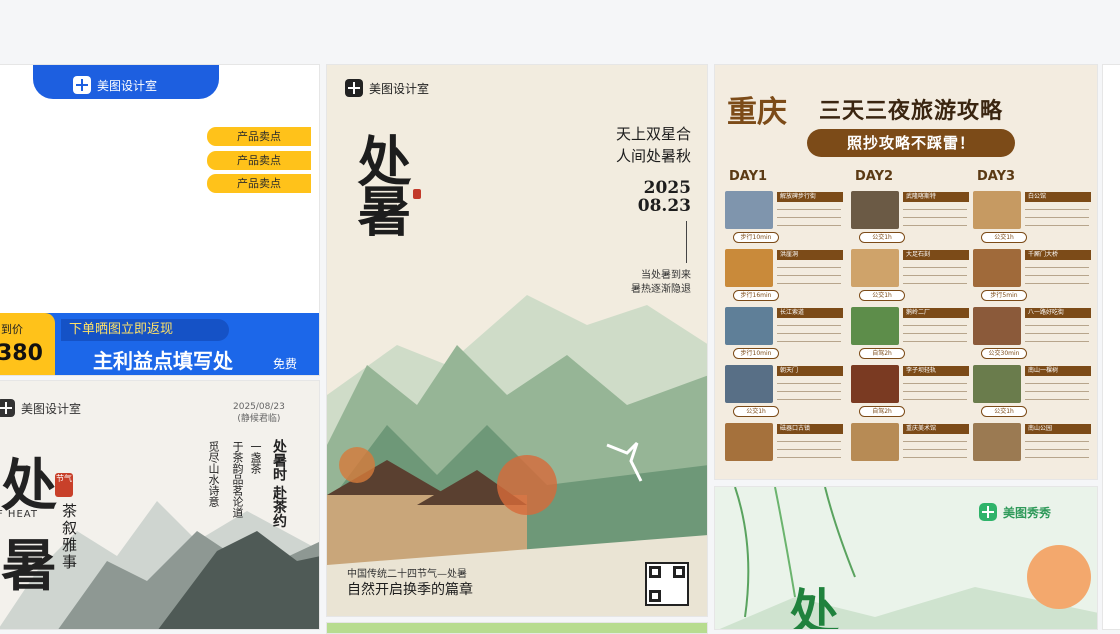  Describe the element at coordinates (911, 143) in the screenshot. I see `guide-ribbon: 照抄攻略不踩雷！` at that location.